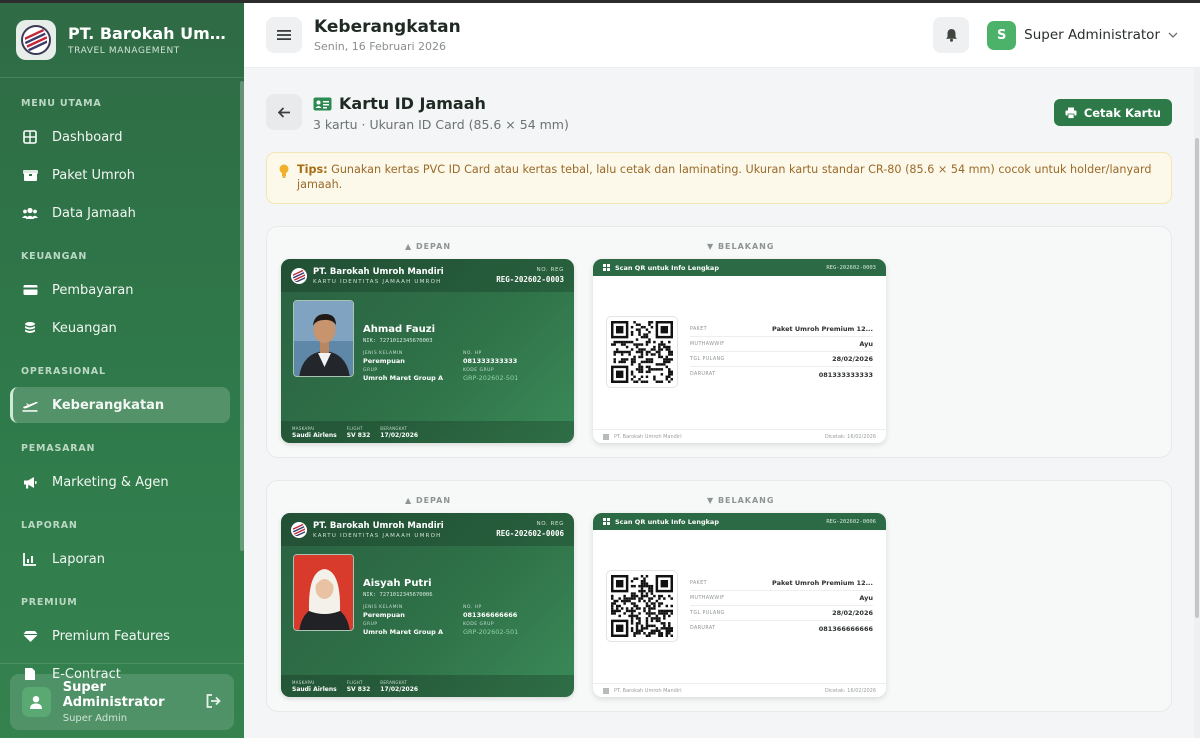  What do you see at coordinates (36, 40) in the screenshot?
I see `logo-stripes-icon` at bounding box center [36, 40].